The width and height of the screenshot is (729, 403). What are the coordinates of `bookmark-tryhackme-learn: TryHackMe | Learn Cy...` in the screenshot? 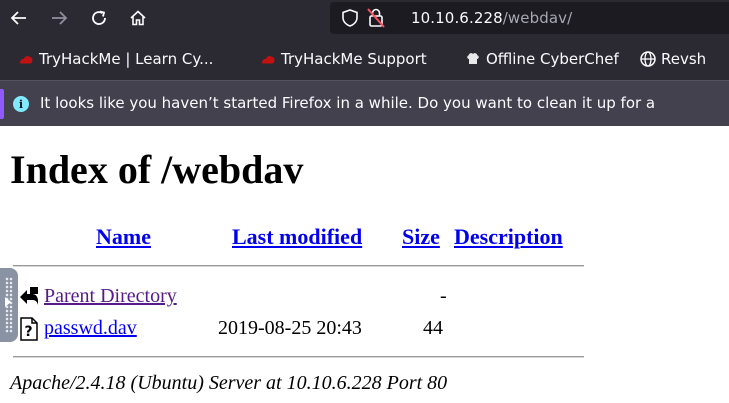 It's located at (115, 59).